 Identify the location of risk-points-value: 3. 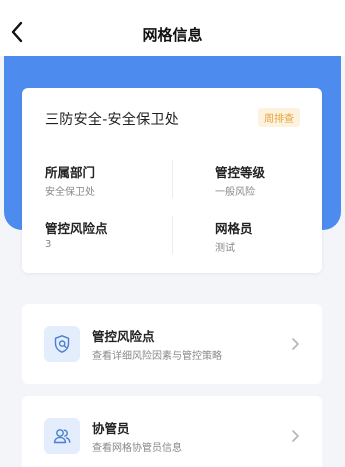
(48, 244).